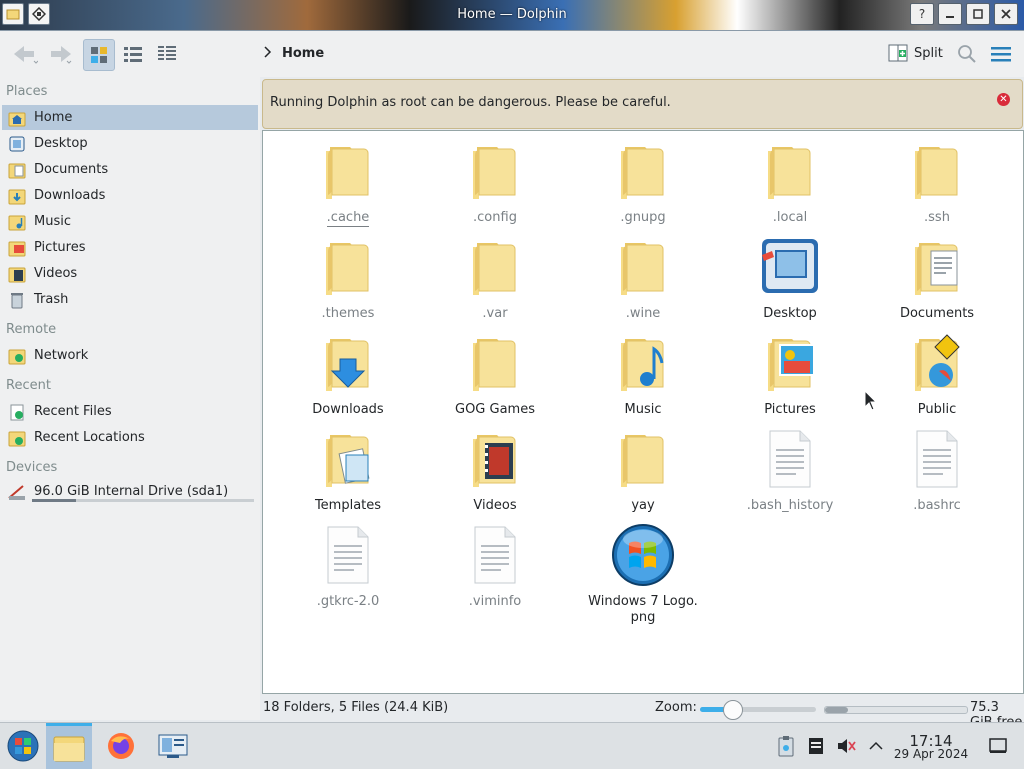  I want to click on sidebar-item-music: Music, so click(130, 221).